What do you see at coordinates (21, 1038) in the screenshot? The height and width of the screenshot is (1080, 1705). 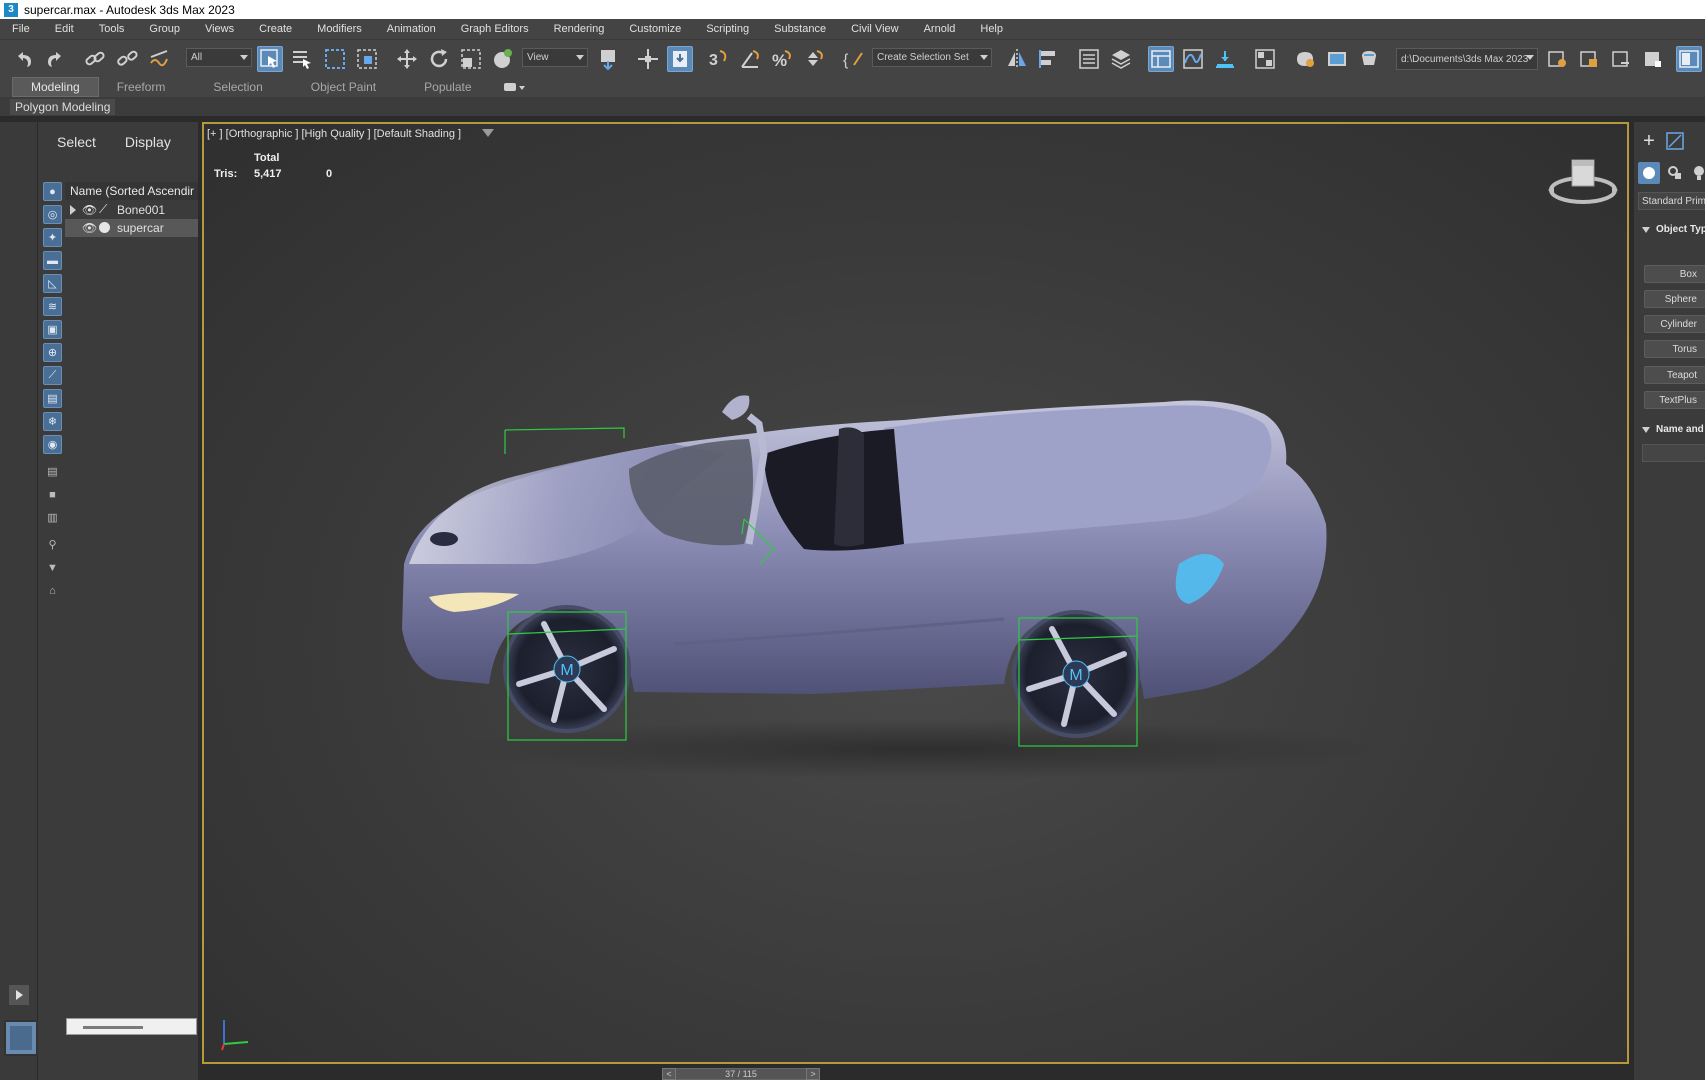 I see `viewport-layout-swatch` at bounding box center [21, 1038].